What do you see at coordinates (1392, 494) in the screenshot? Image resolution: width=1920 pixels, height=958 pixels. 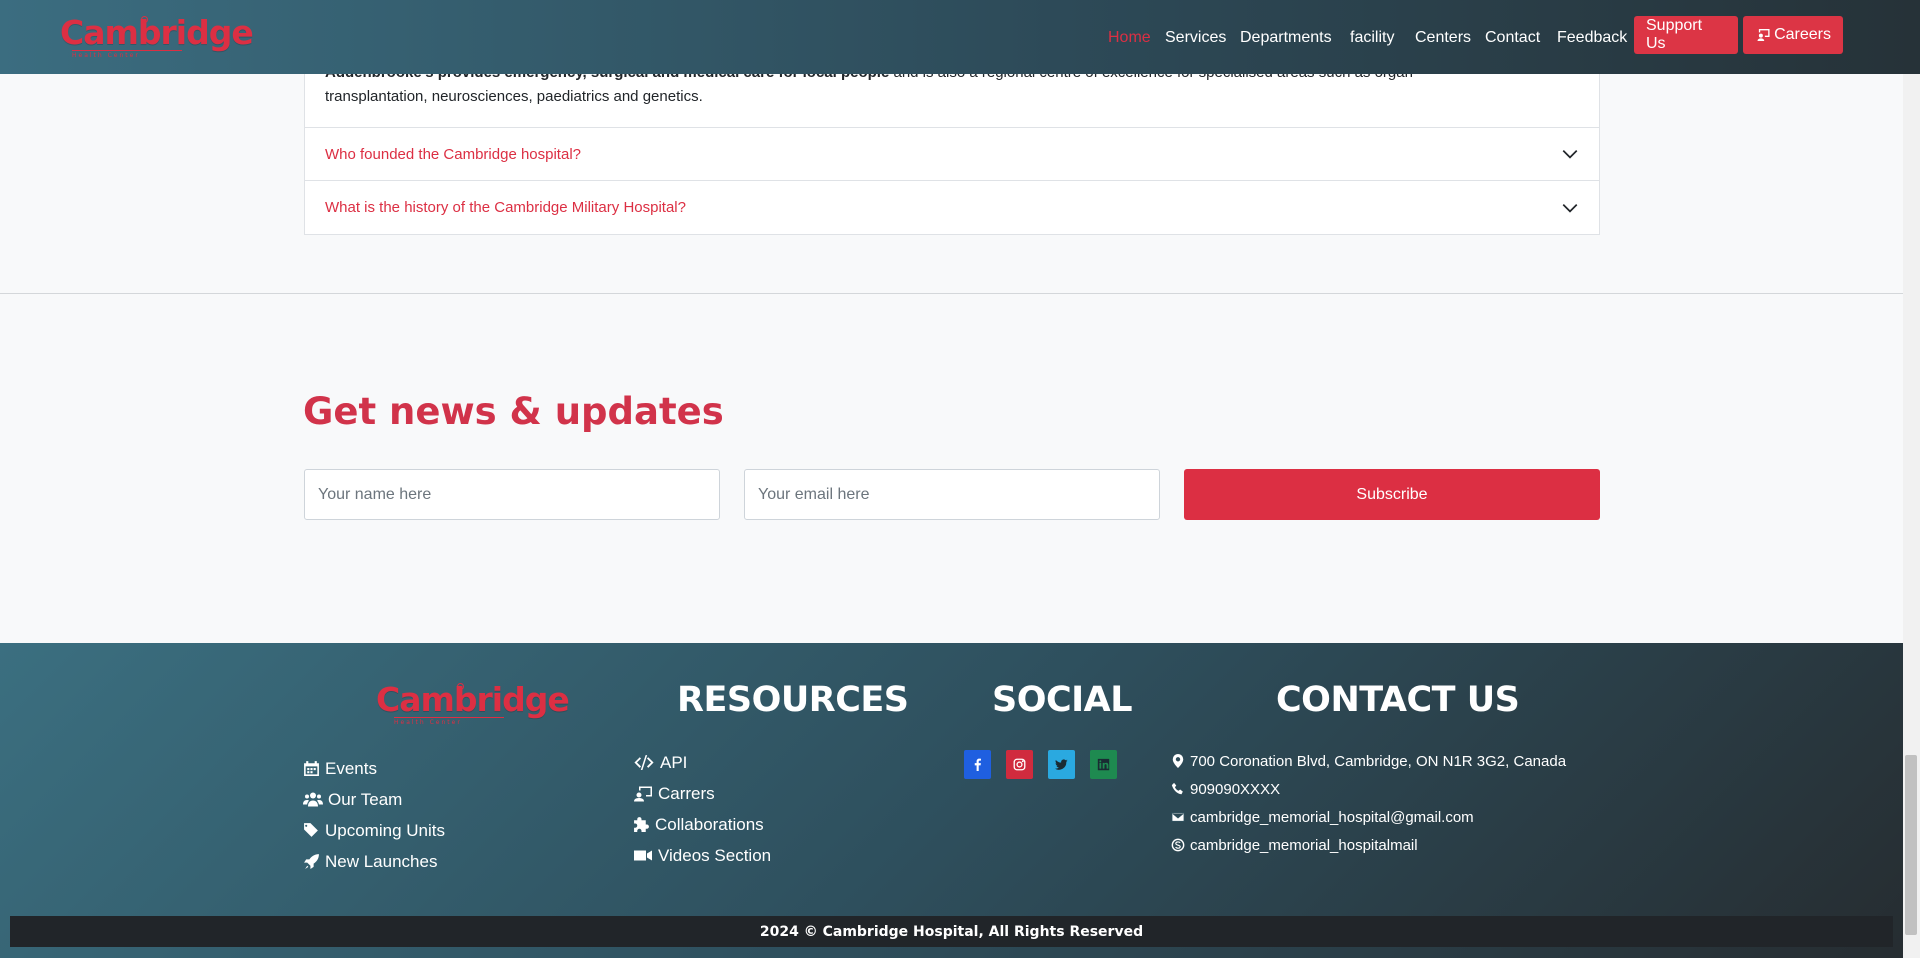 I see `subscribe-button: Subscribe` at bounding box center [1392, 494].